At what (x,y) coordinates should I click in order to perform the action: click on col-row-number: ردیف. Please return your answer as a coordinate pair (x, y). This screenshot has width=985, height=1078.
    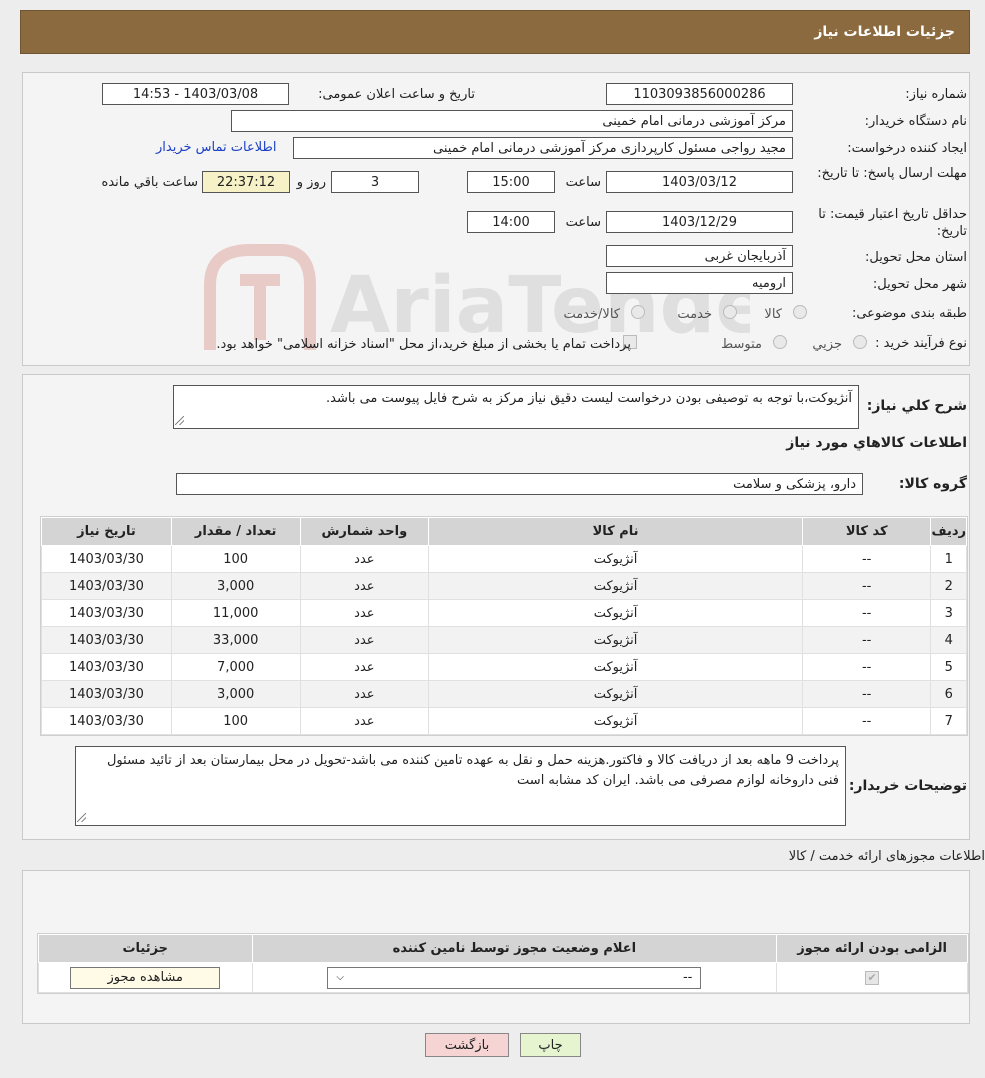
    Looking at the image, I should click on (948, 531).